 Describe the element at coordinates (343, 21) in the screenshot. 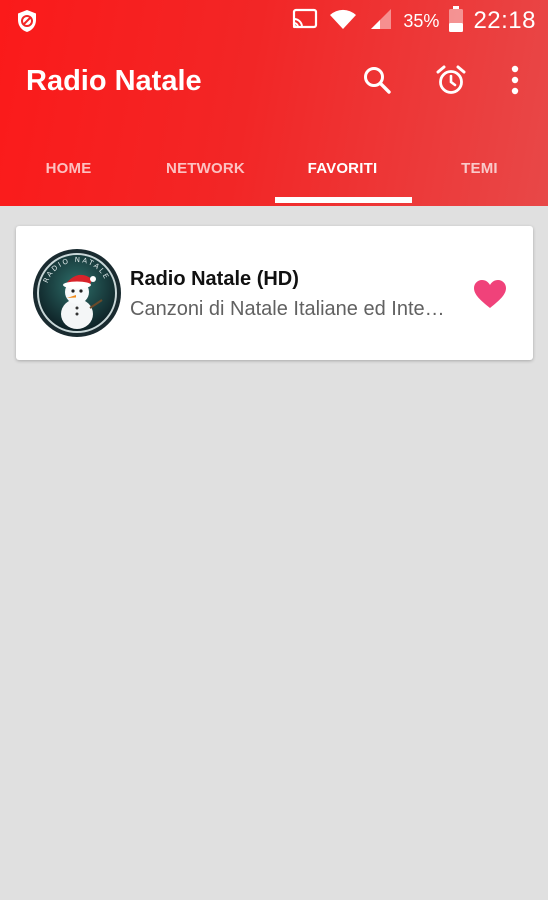

I see `wifi-icon` at that location.